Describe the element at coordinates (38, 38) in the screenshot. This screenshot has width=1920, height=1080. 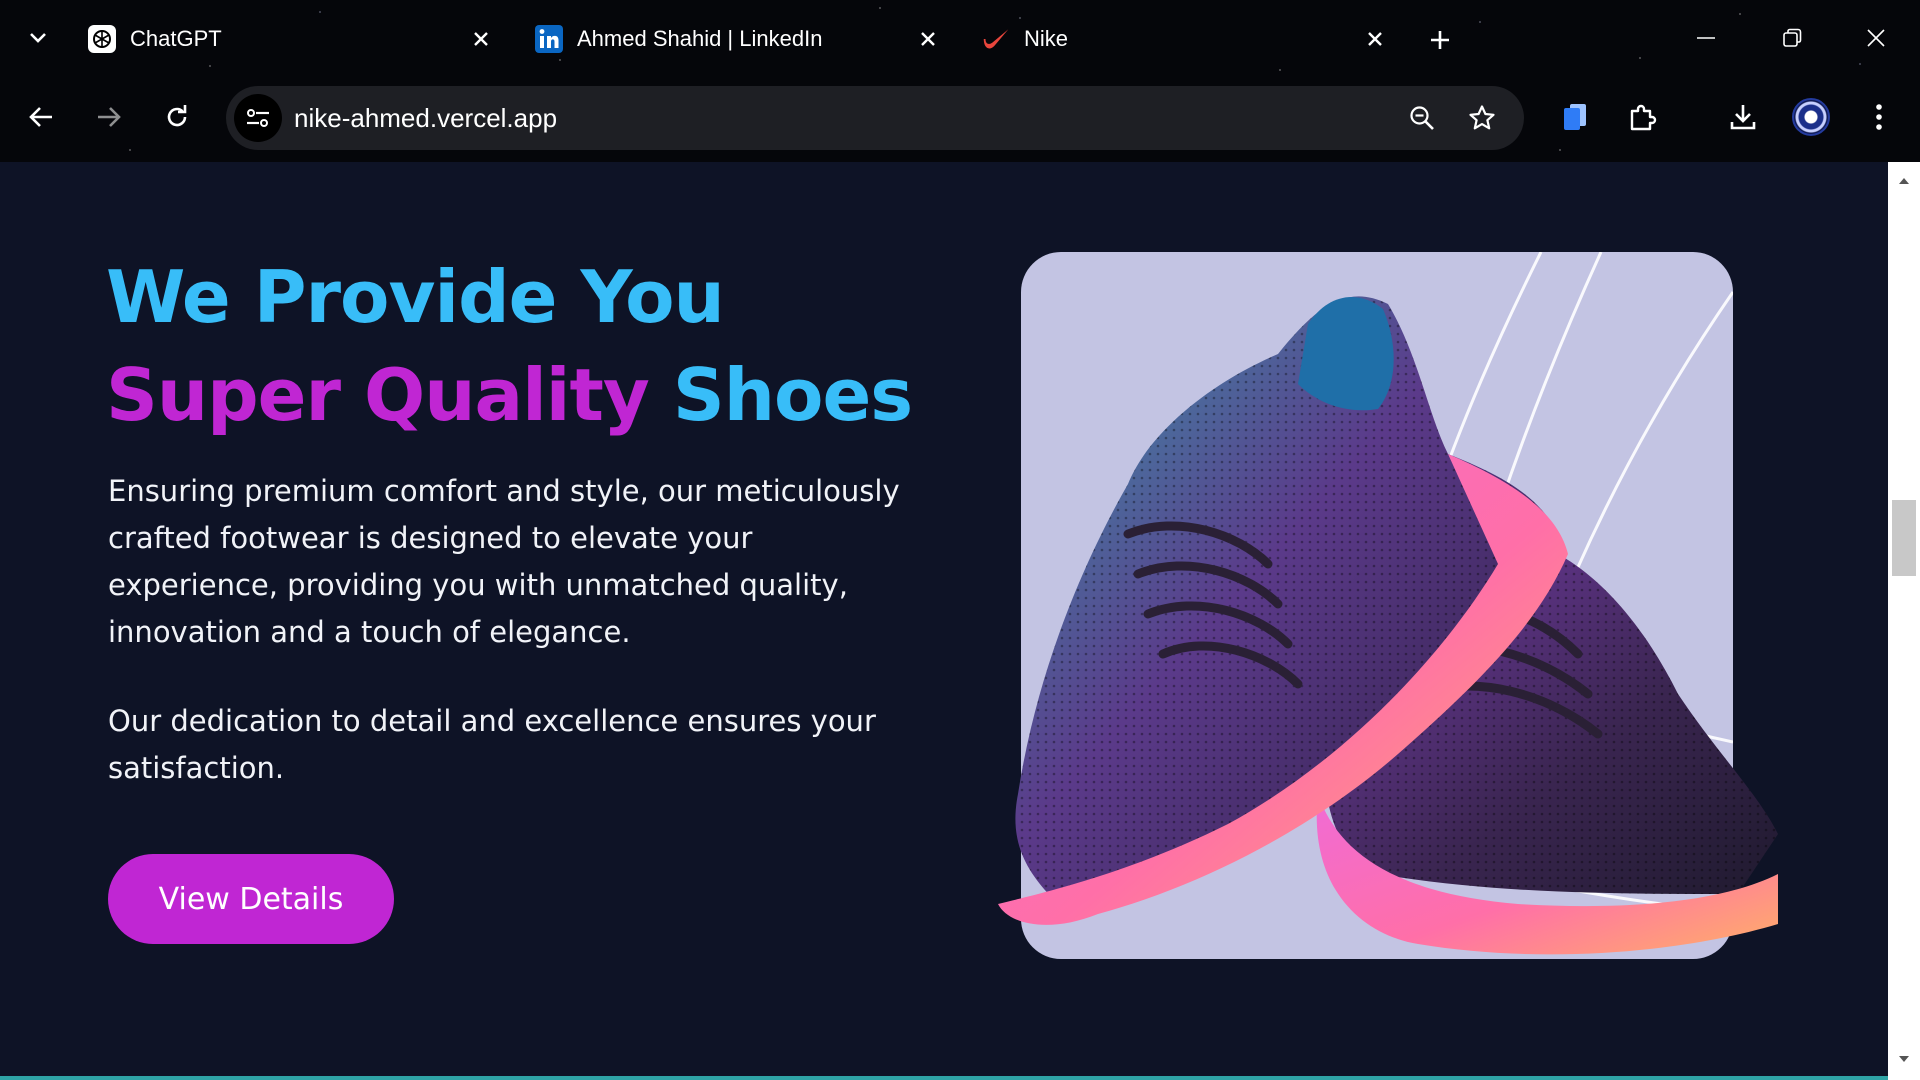
I see `tab-search-chevron-icon` at that location.